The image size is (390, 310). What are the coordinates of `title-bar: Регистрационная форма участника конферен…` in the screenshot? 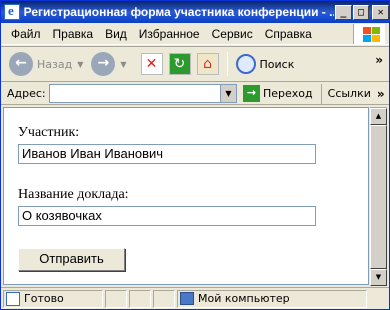 It's located at (195, 12).